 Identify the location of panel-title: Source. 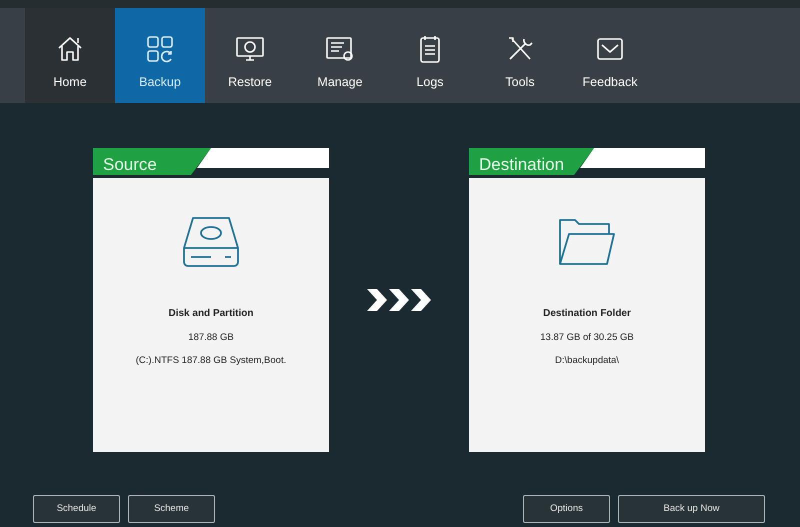
(152, 161).